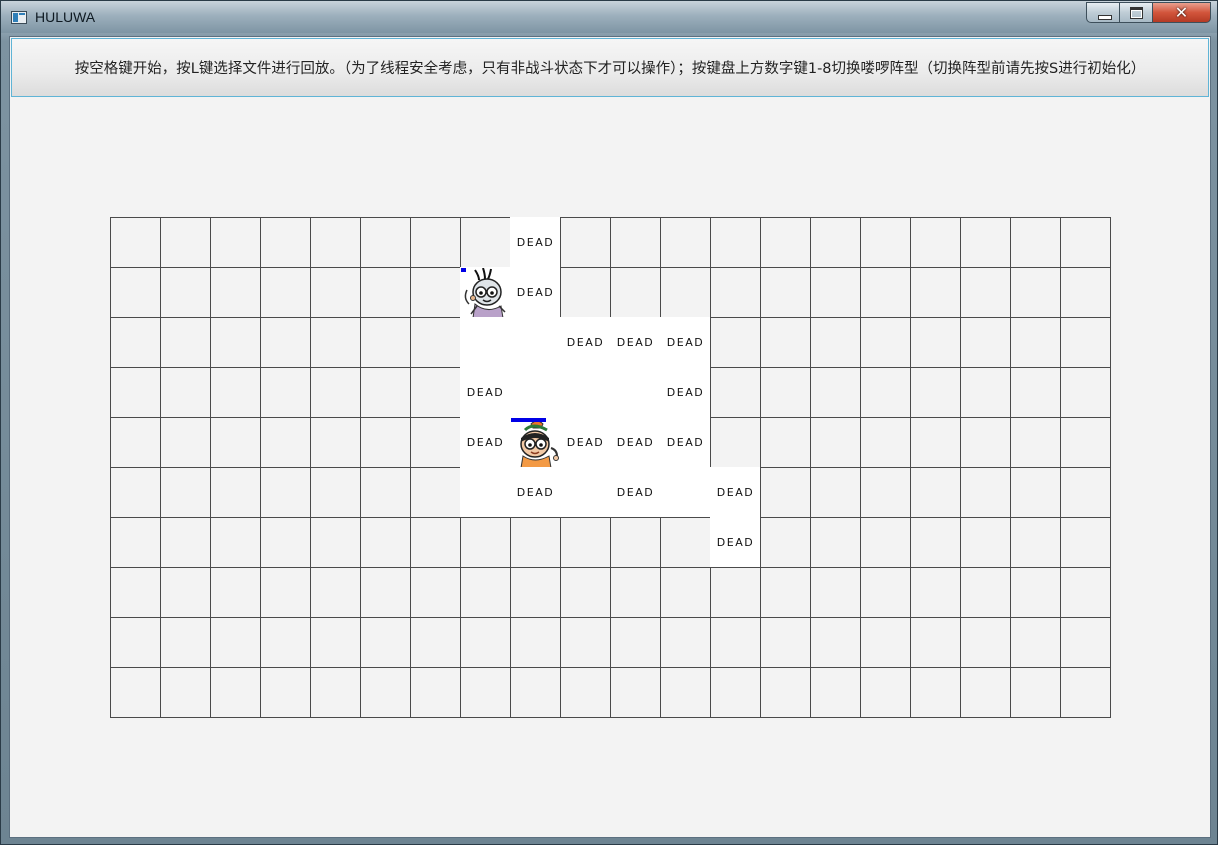 This screenshot has height=845, width=1218. What do you see at coordinates (535, 442) in the screenshot?
I see `grid-cell-calabash-grandpa` at bounding box center [535, 442].